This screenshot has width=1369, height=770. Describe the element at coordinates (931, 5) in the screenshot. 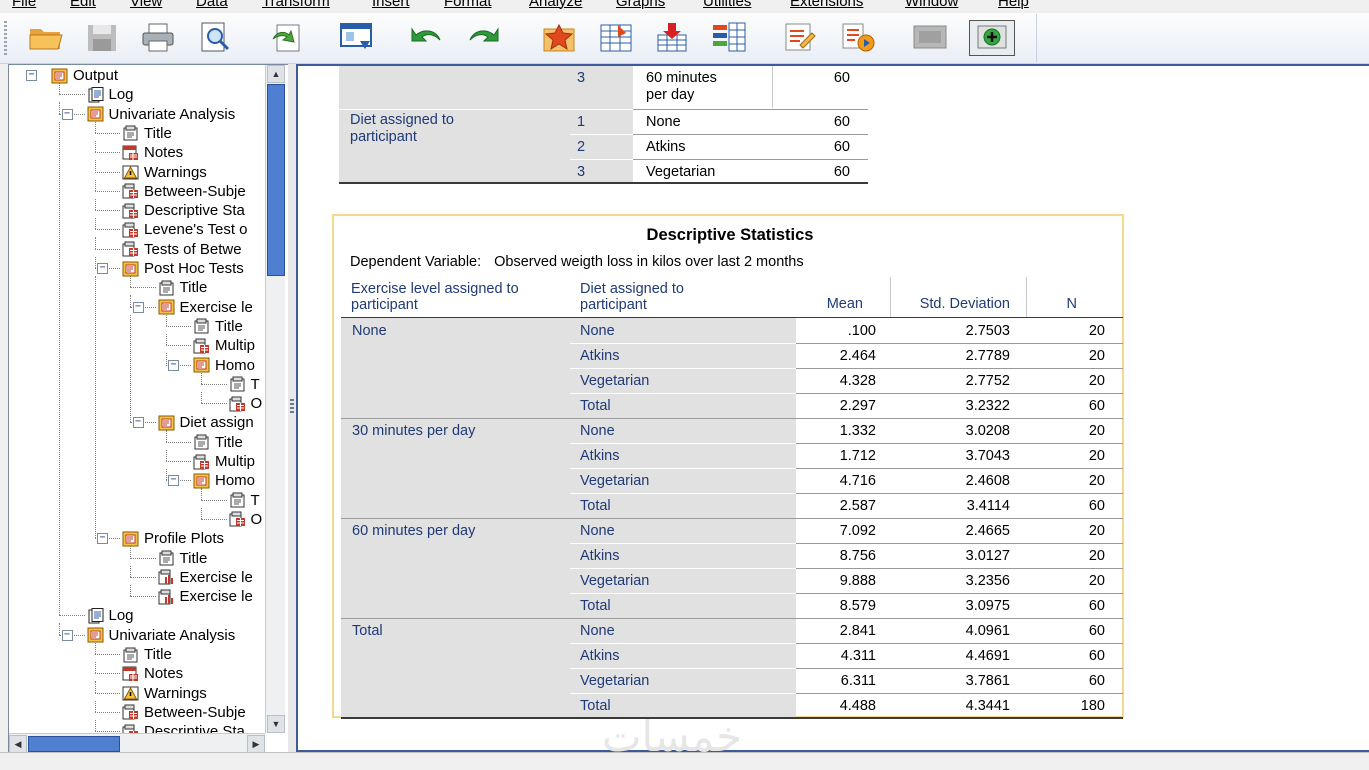

I see `menu-window: Window` at that location.